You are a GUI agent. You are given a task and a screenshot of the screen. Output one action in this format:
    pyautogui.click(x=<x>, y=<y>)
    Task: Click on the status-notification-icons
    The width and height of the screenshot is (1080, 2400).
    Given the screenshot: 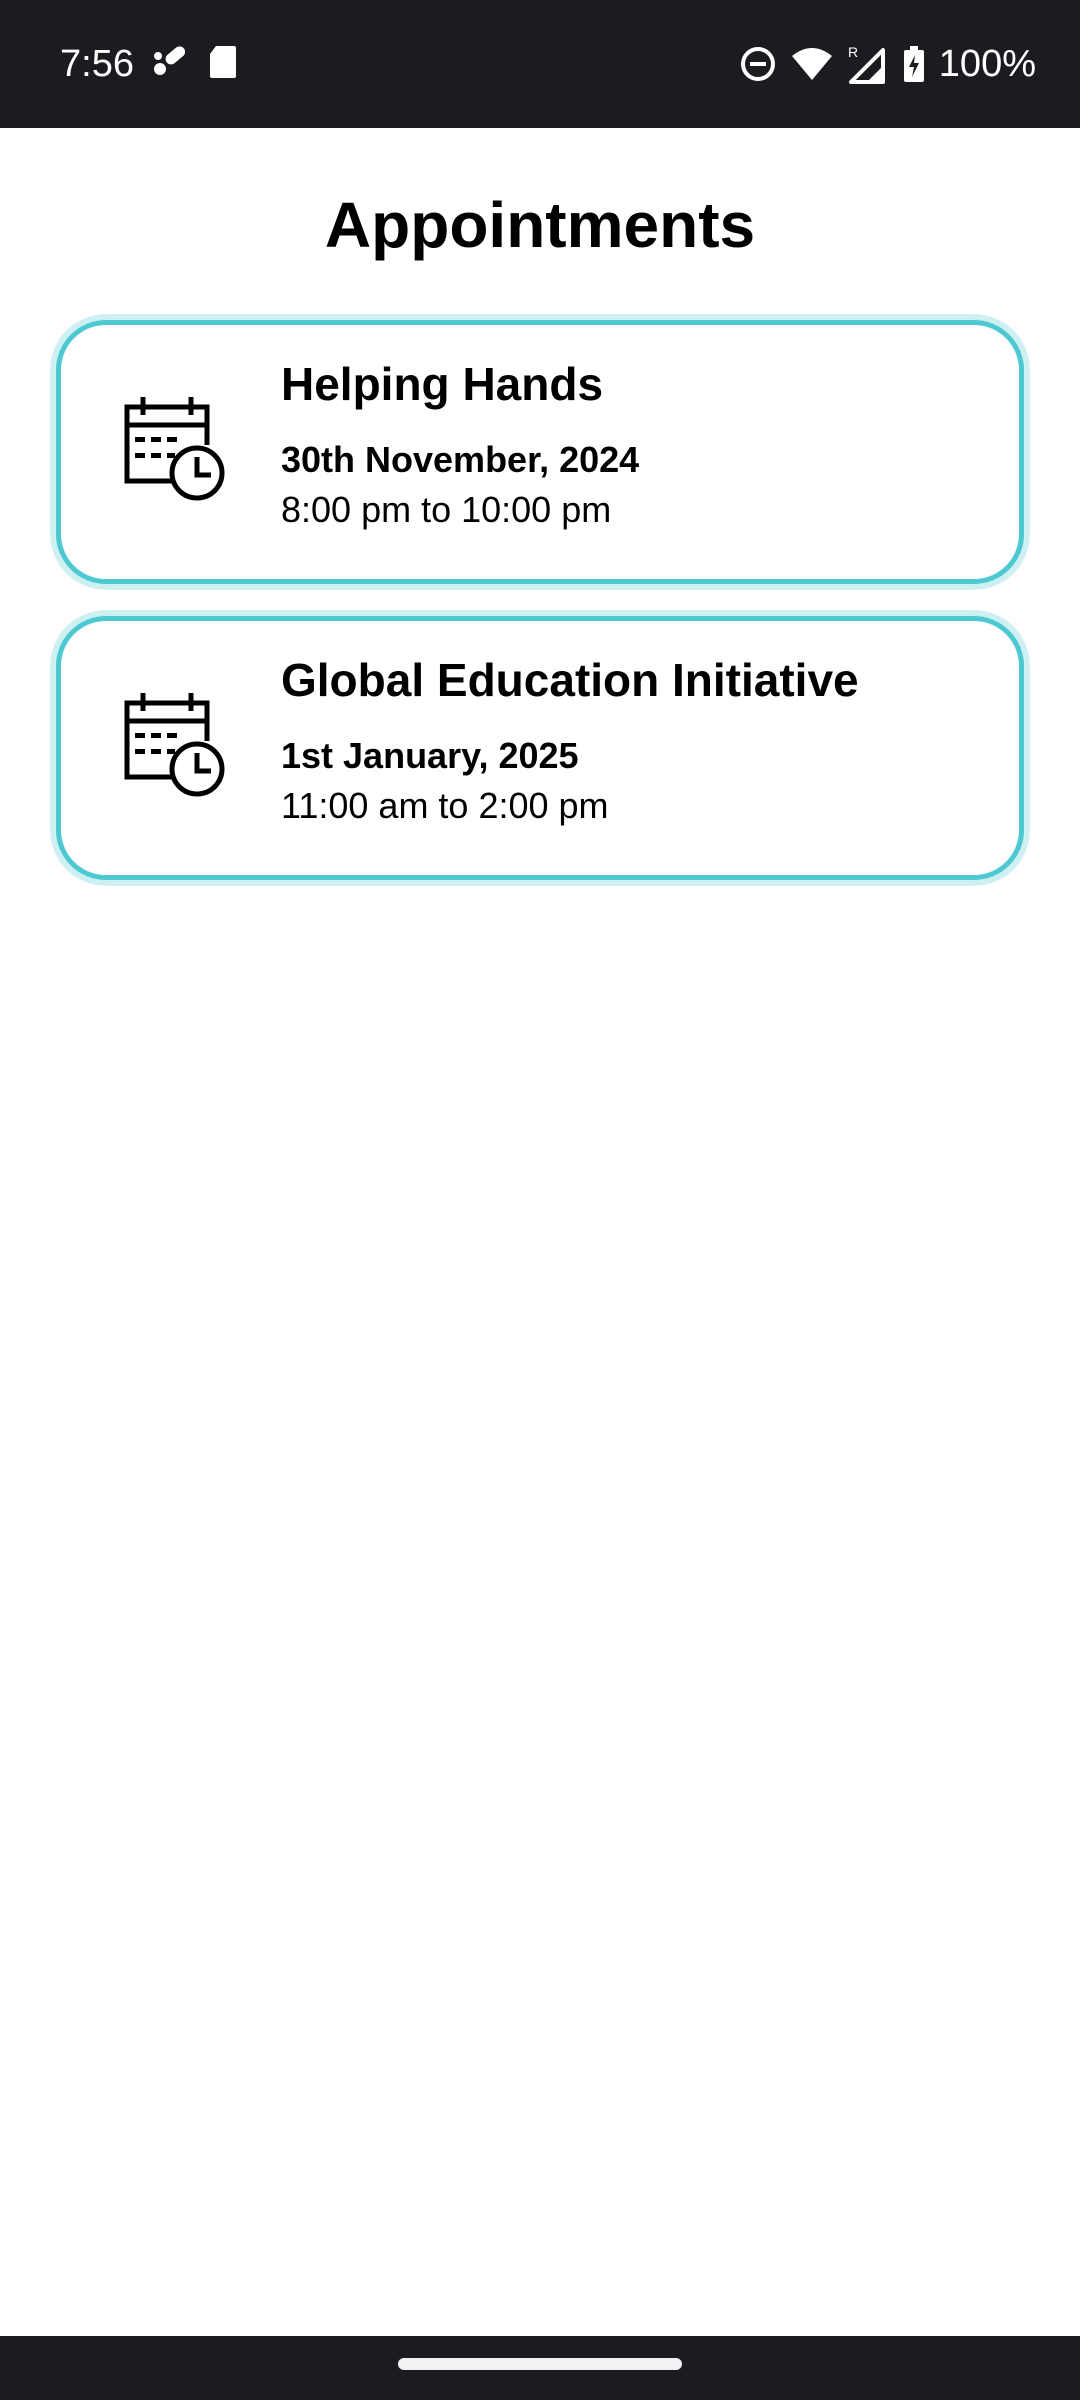 What is the action you would take?
    pyautogui.click(x=194, y=62)
    